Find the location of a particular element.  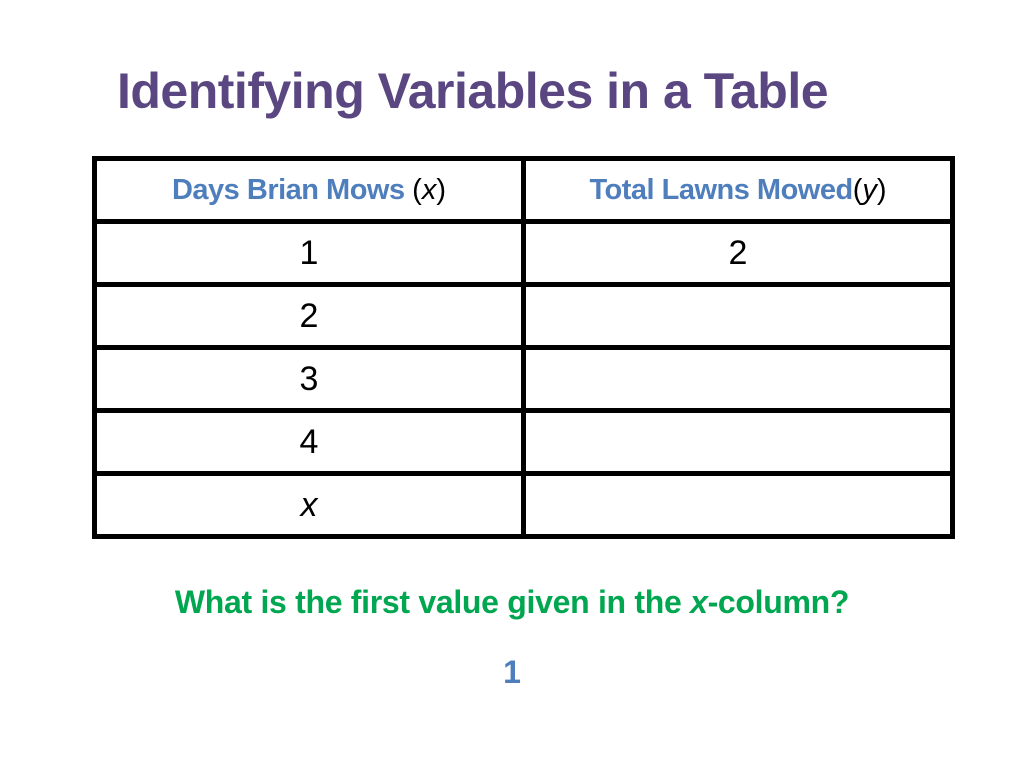

table-row: 3 is located at coordinates (523, 379).